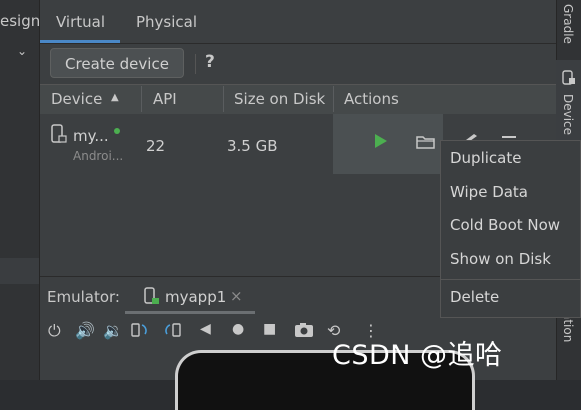 The image size is (581, 410). Describe the element at coordinates (474, 297) in the screenshot. I see `menu-item-delete: Delete` at that location.